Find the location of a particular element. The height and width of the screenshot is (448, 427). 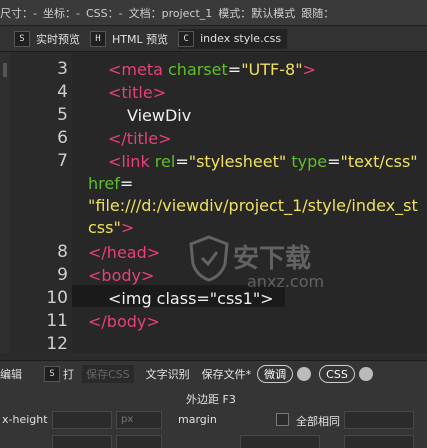

attr-token: href is located at coordinates (104, 183).